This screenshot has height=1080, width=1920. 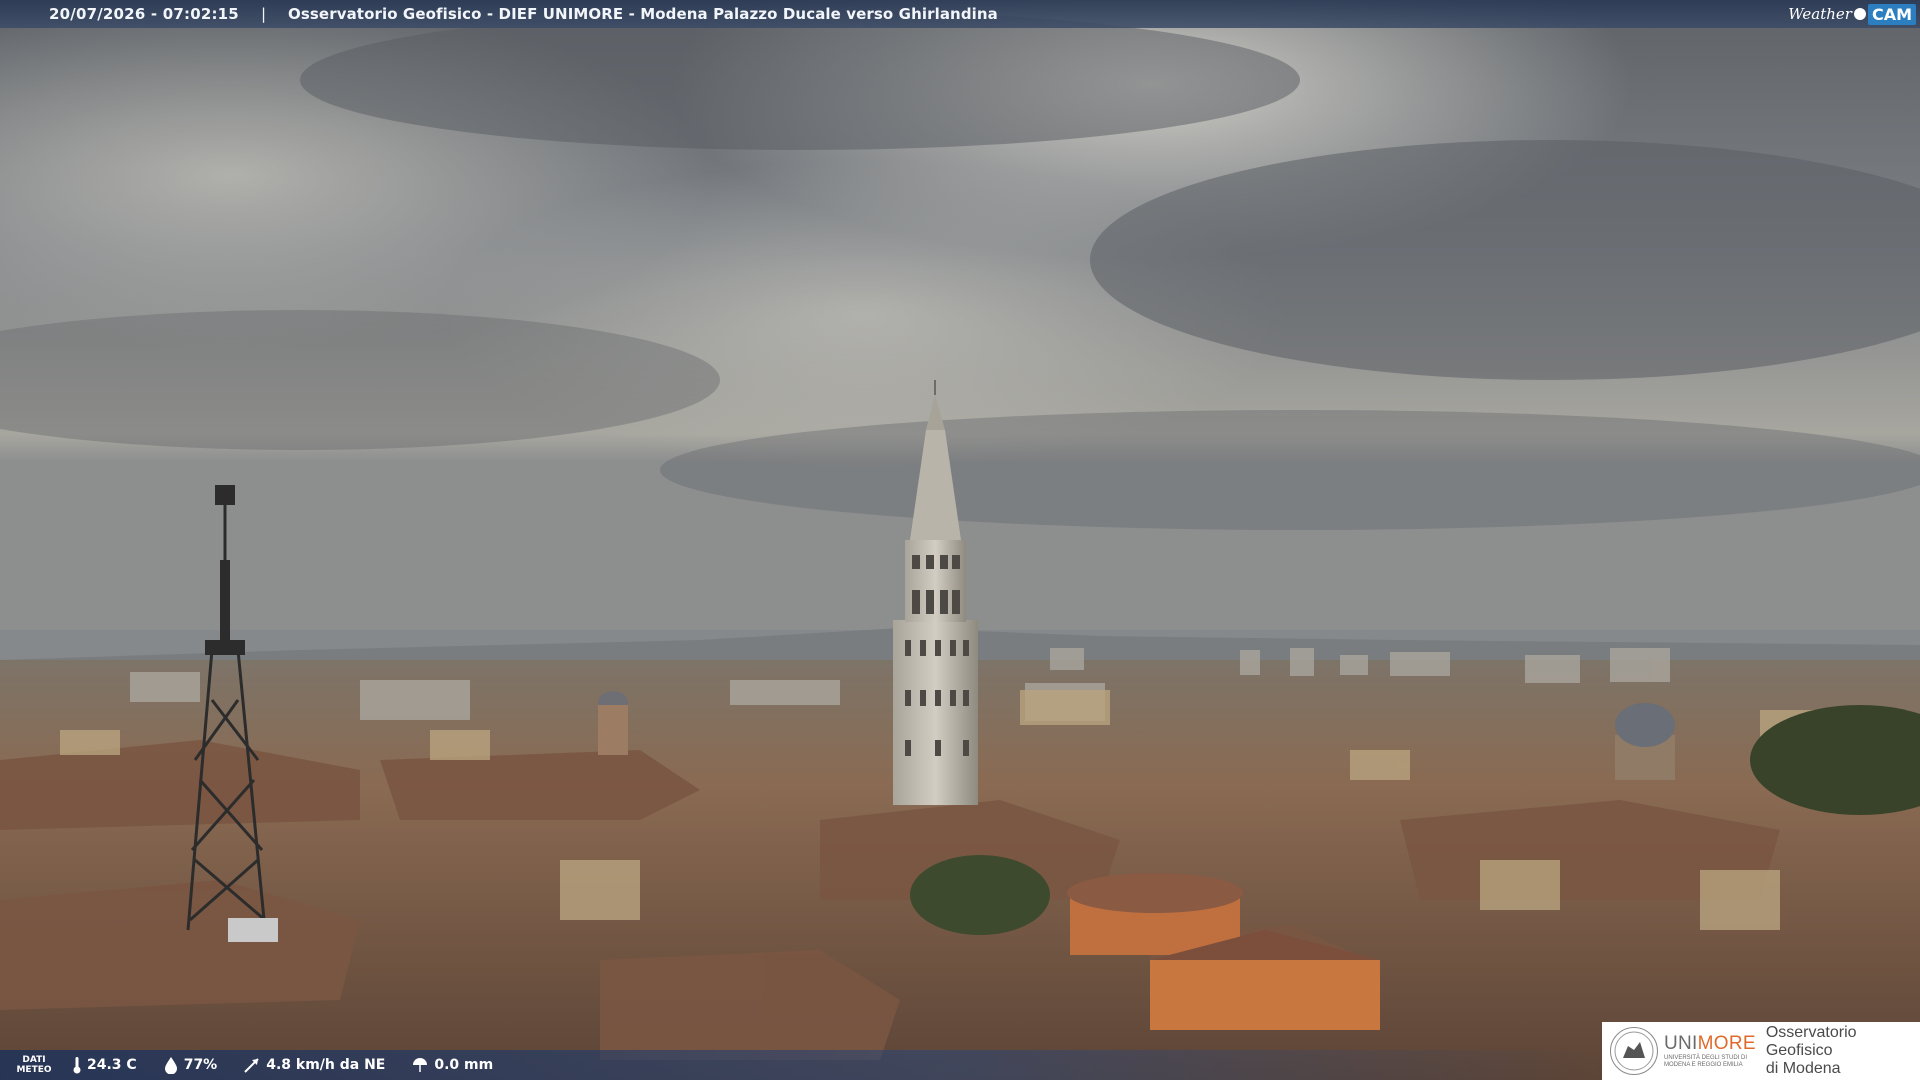 What do you see at coordinates (200, 1065) in the screenshot?
I see `humidity-value: 77%` at bounding box center [200, 1065].